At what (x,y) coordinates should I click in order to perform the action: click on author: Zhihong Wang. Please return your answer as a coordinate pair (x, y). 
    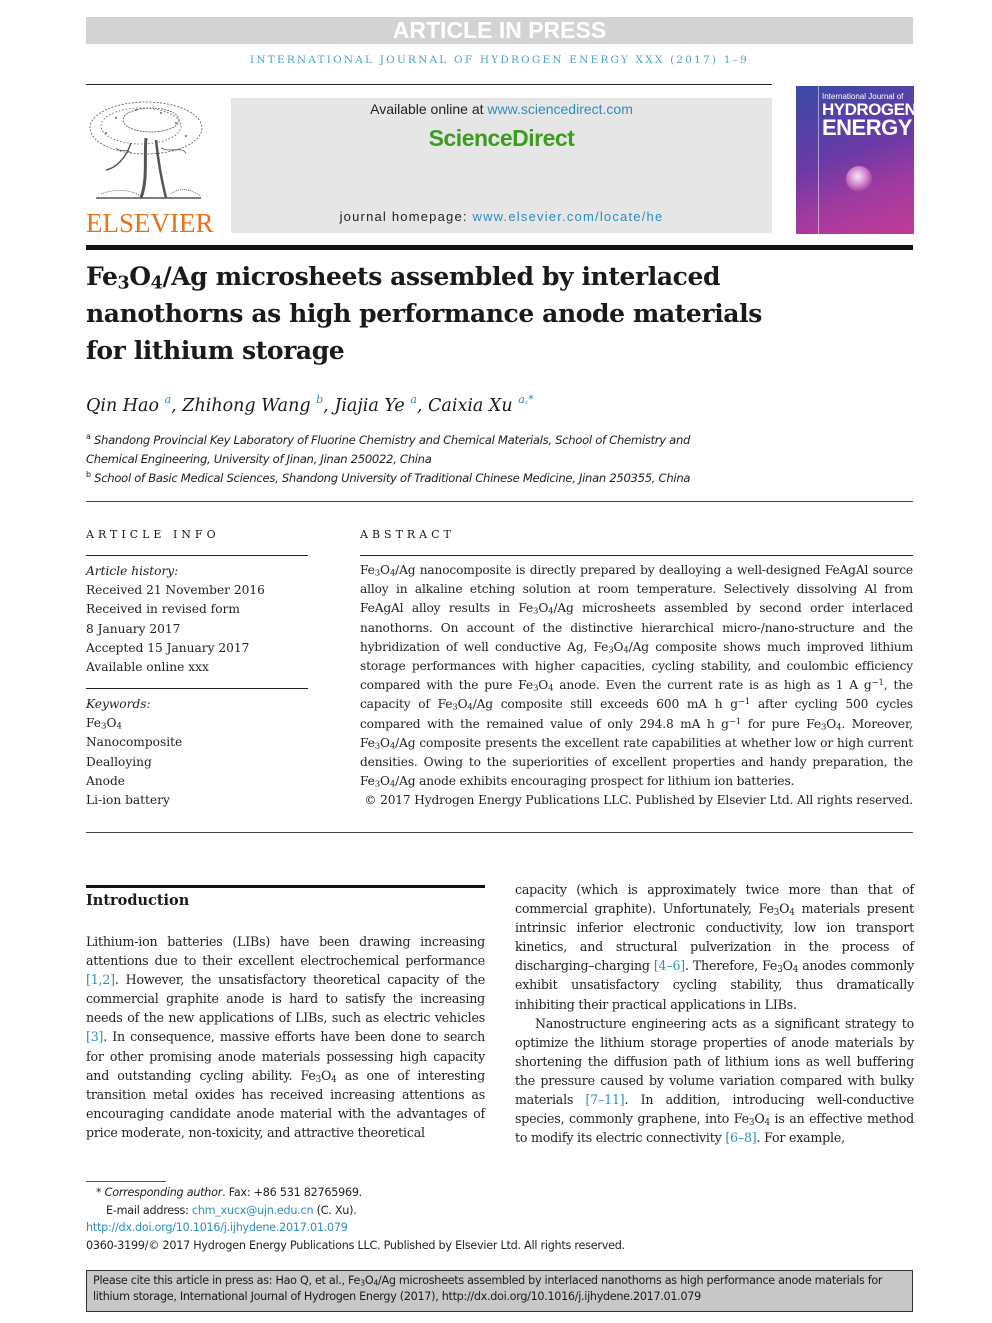
    Looking at the image, I should click on (246, 406).